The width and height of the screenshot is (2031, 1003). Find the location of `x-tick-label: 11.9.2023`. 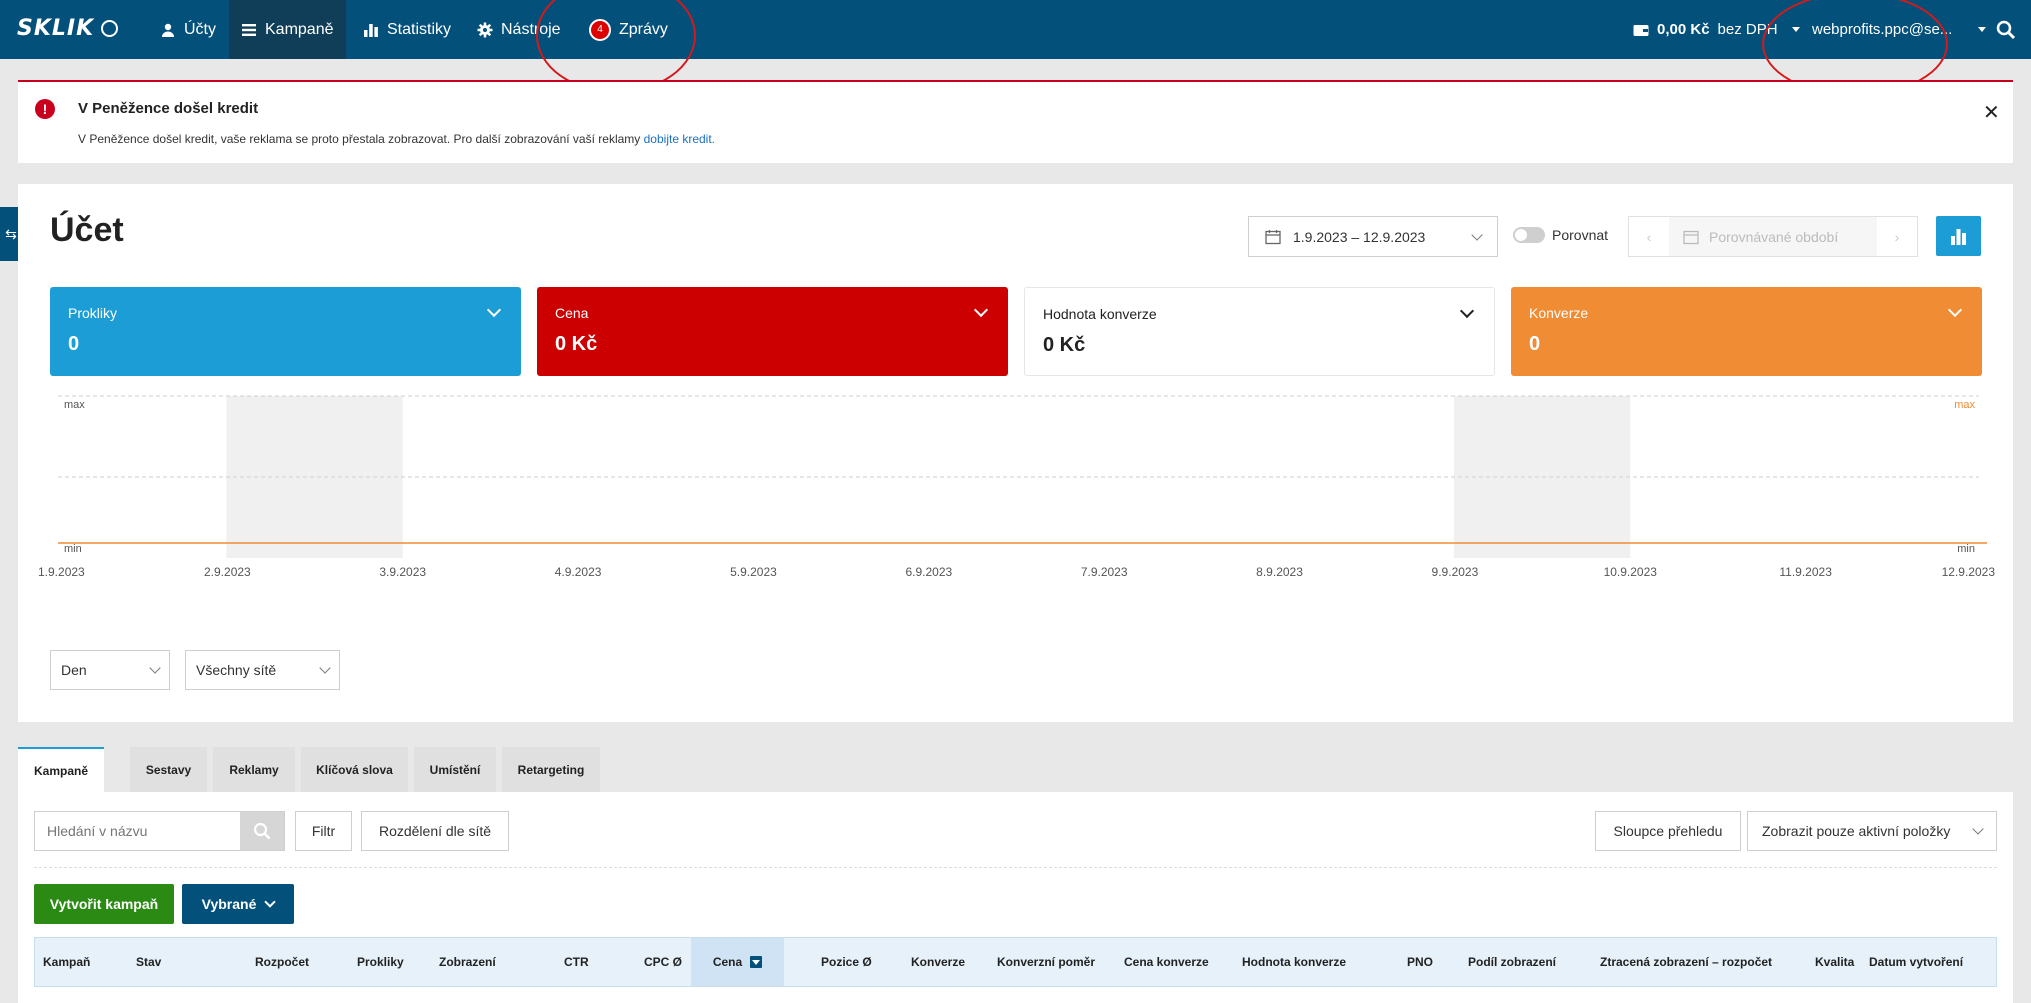

x-tick-label: 11.9.2023 is located at coordinates (1805, 572).